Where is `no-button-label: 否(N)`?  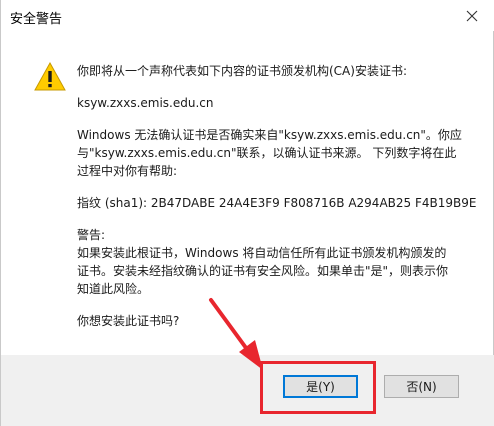 no-button-label: 否(N) is located at coordinates (421, 387).